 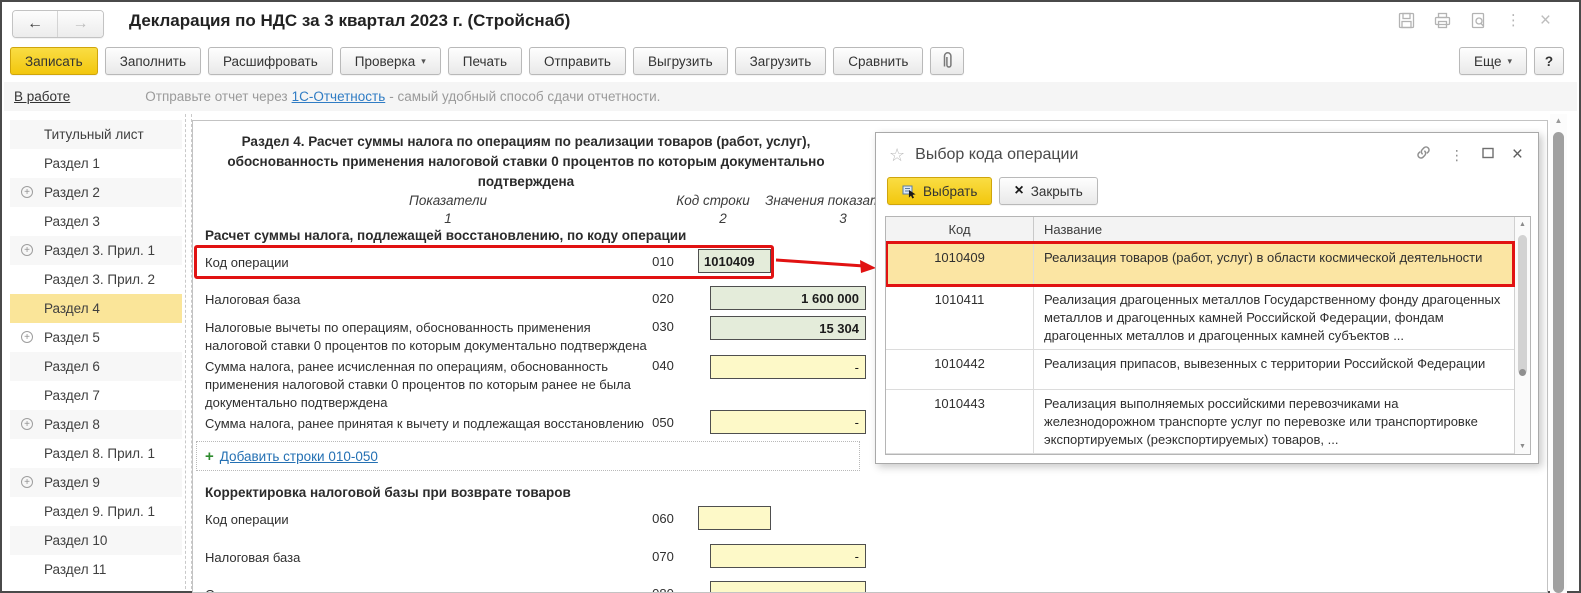 I want to click on report-status-link: В работе, so click(x=42, y=96).